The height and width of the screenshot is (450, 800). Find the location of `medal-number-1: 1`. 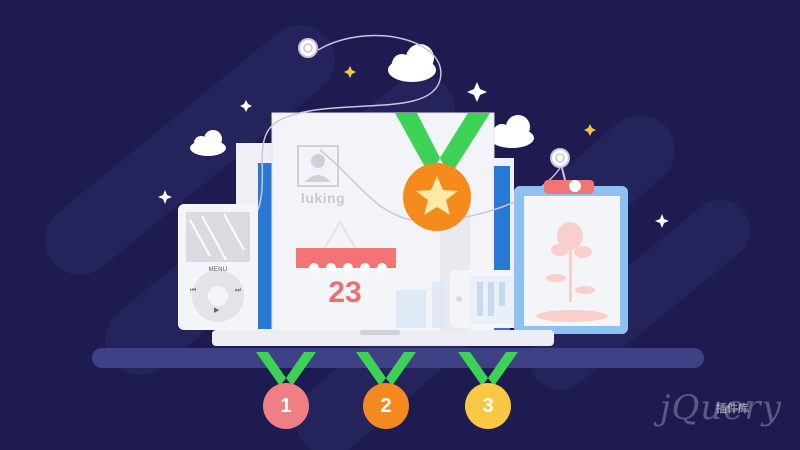

medal-number-1: 1 is located at coordinates (286, 406).